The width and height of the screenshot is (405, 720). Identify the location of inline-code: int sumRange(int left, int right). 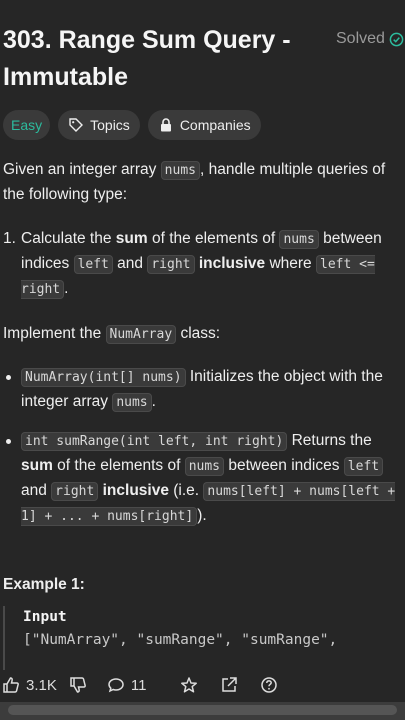
(154, 441).